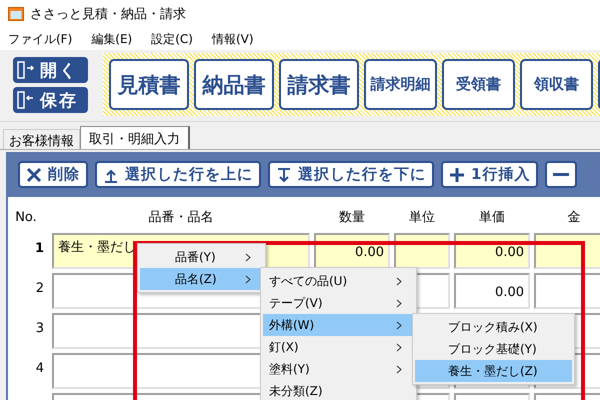  Describe the element at coordinates (108, 14) in the screenshot. I see `window-title: ささっと見積・納品・請求` at that location.